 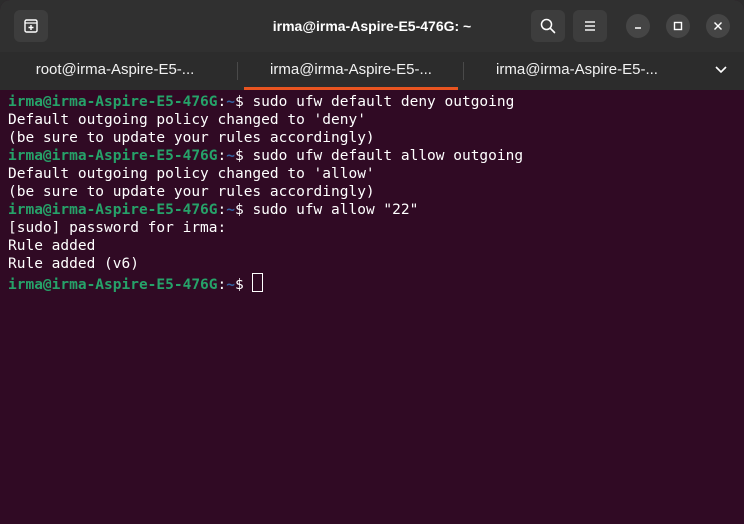 I want to click on terminal-cursor, so click(x=258, y=282).